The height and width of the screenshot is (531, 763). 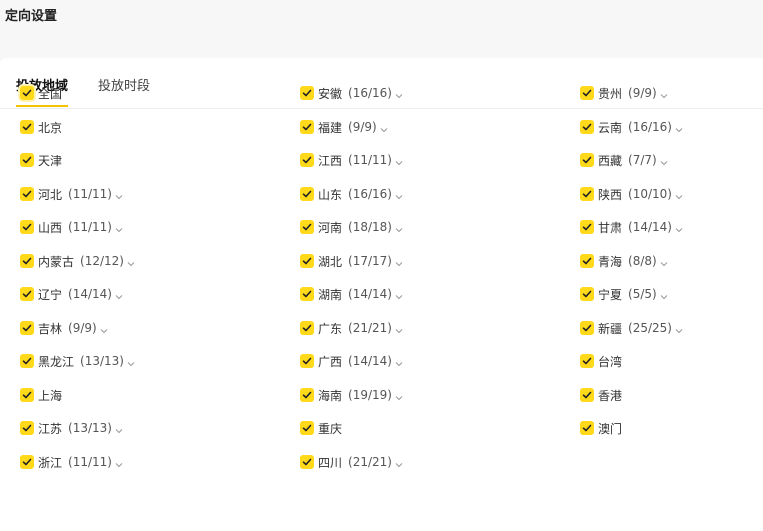 I want to click on region-option: 陕西 (10/10), so click(x=631, y=194).